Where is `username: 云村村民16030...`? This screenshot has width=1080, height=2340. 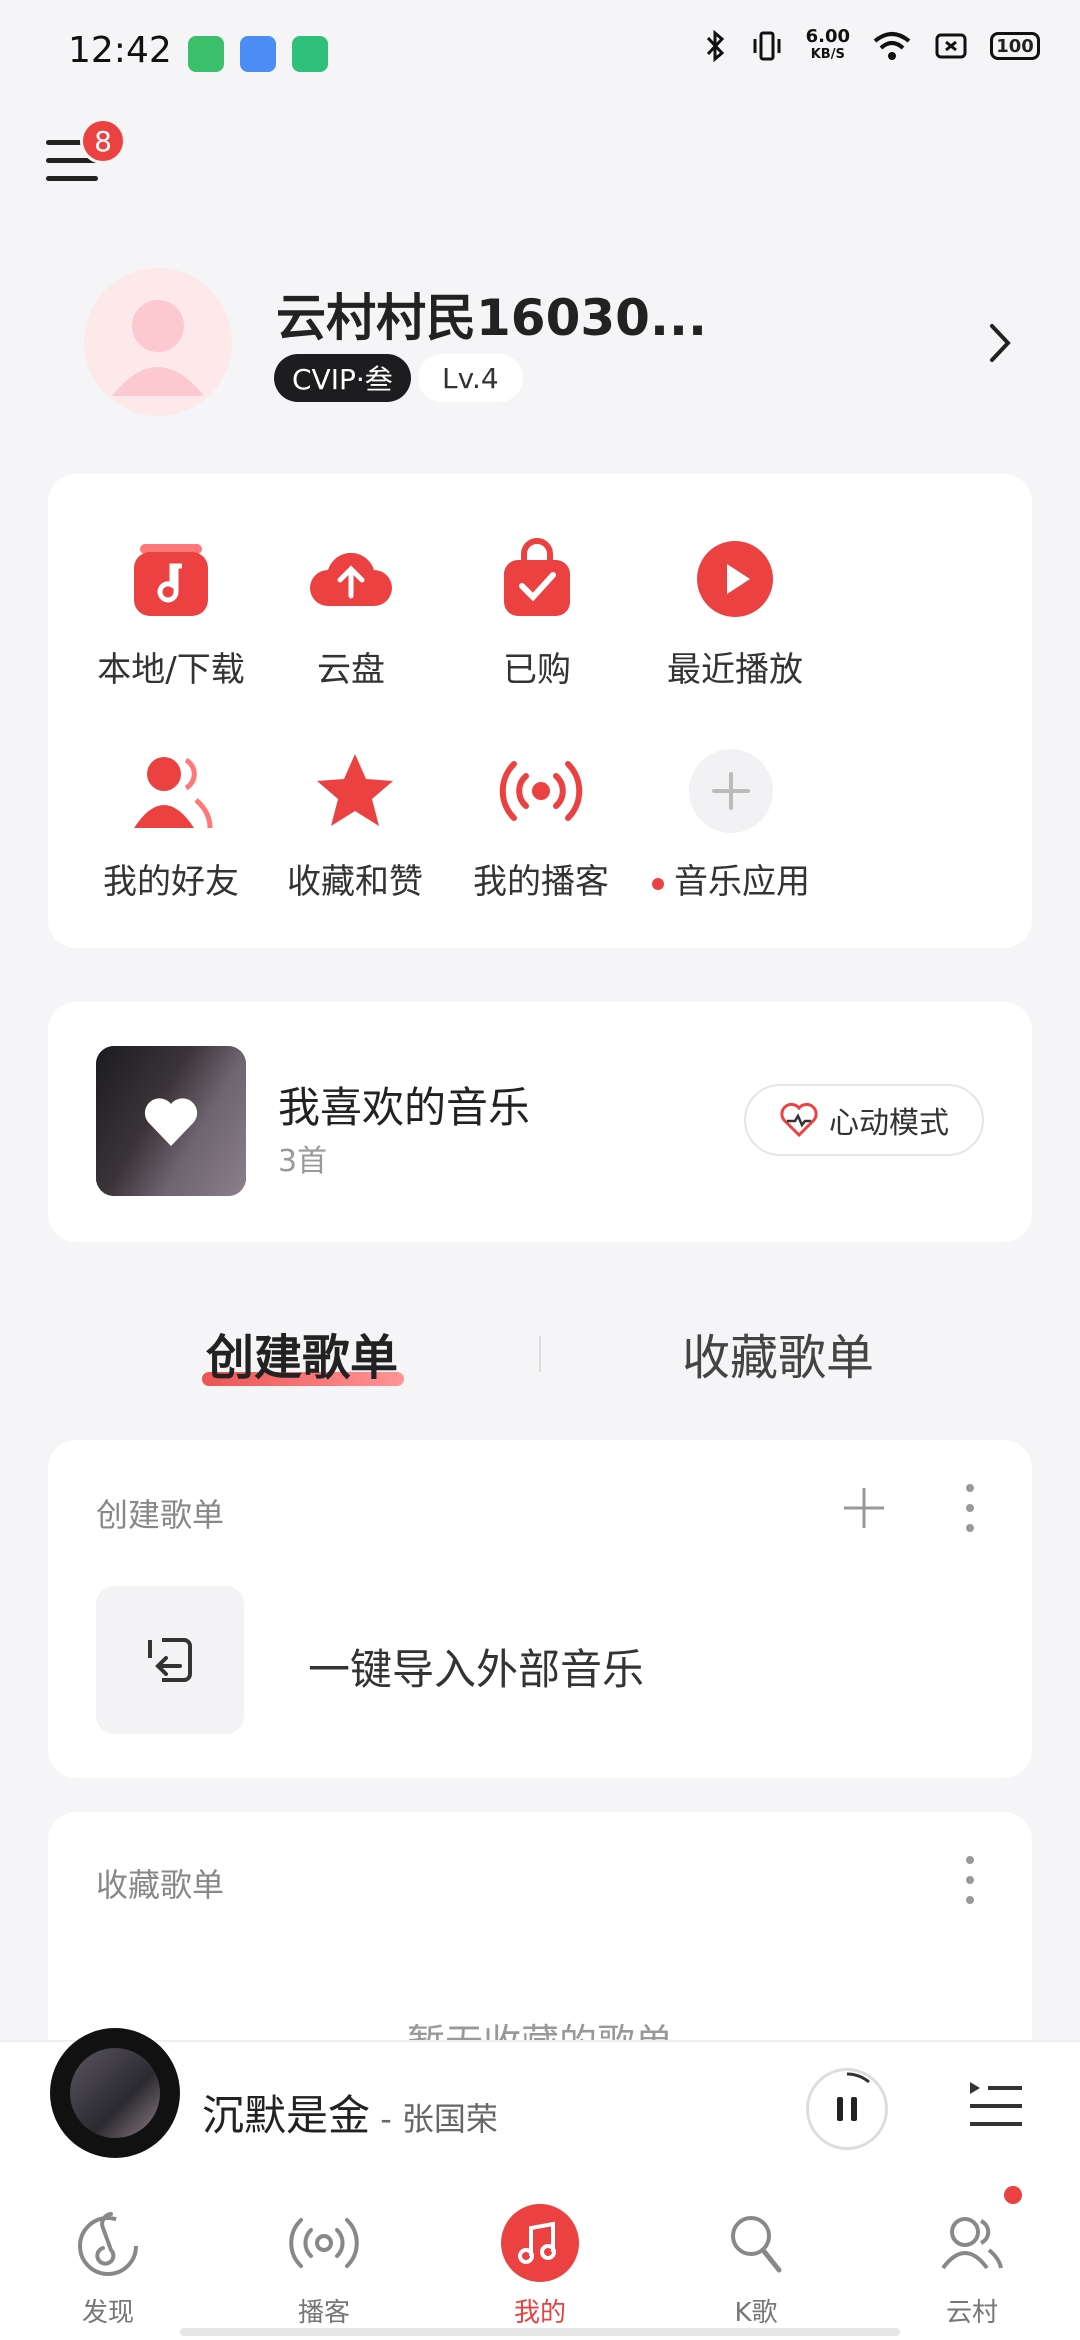
username: 云村村民16030... is located at coordinates (491, 314).